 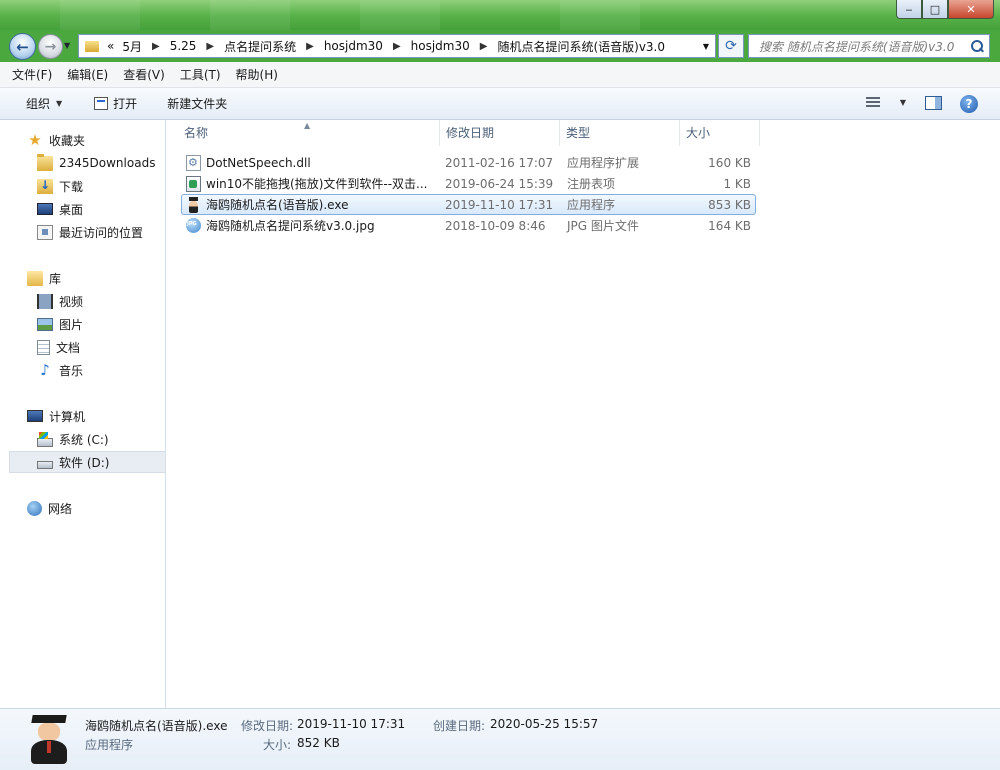 I want to click on nav-computer: 计算机, so click(x=56, y=416).